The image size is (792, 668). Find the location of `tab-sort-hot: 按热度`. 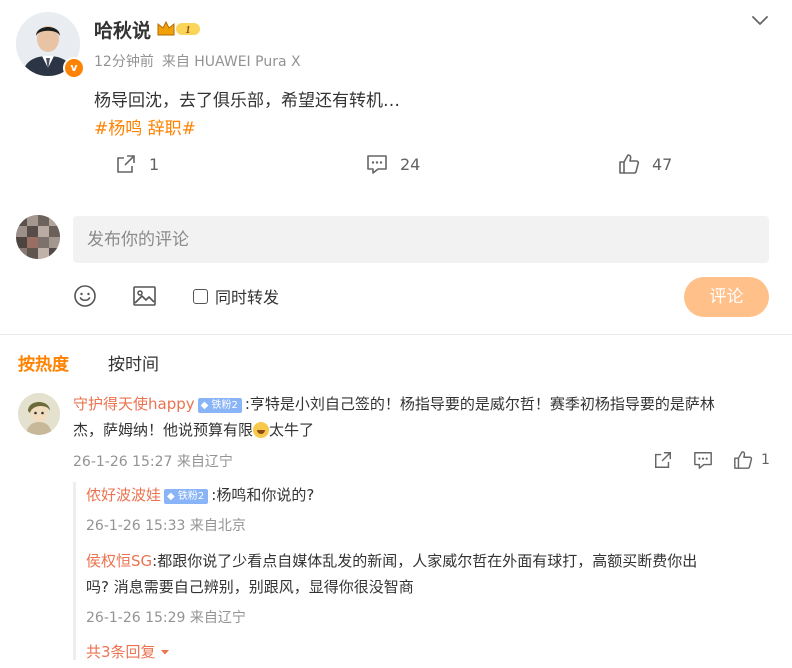

tab-sort-hot: 按热度 is located at coordinates (43, 362).